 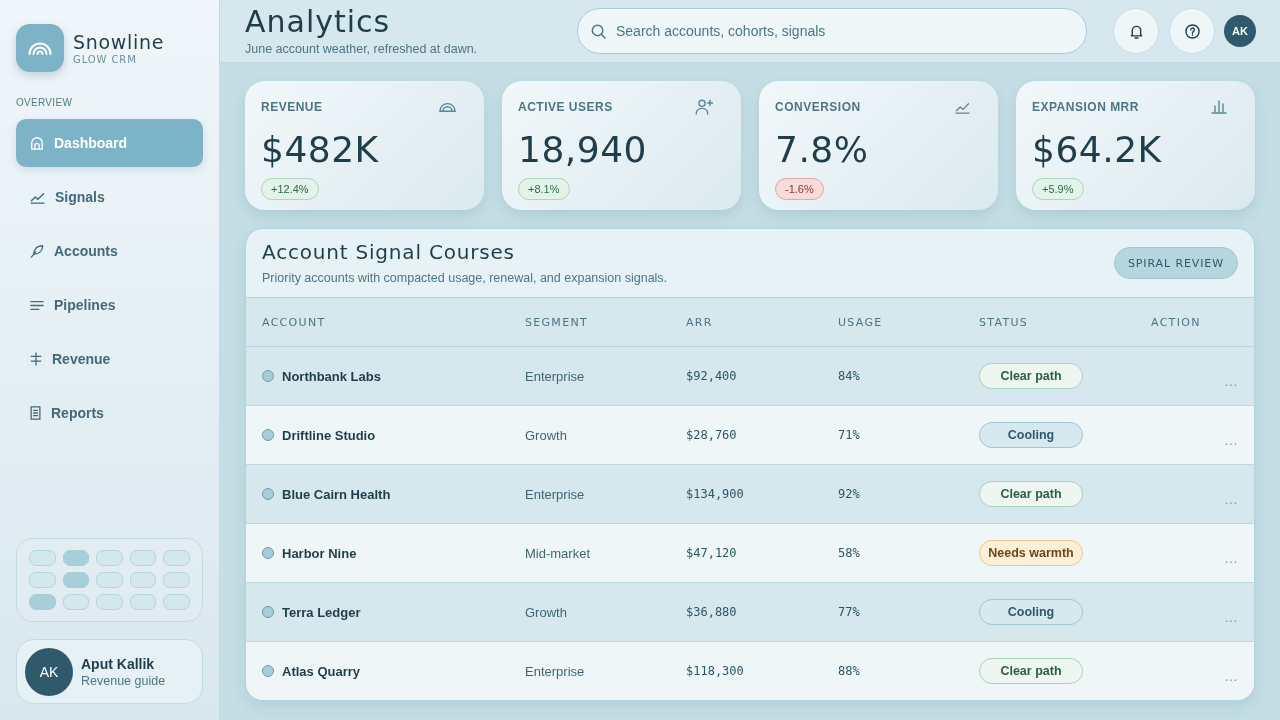 What do you see at coordinates (861, 322) in the screenshot?
I see `column-header: USAGE` at bounding box center [861, 322].